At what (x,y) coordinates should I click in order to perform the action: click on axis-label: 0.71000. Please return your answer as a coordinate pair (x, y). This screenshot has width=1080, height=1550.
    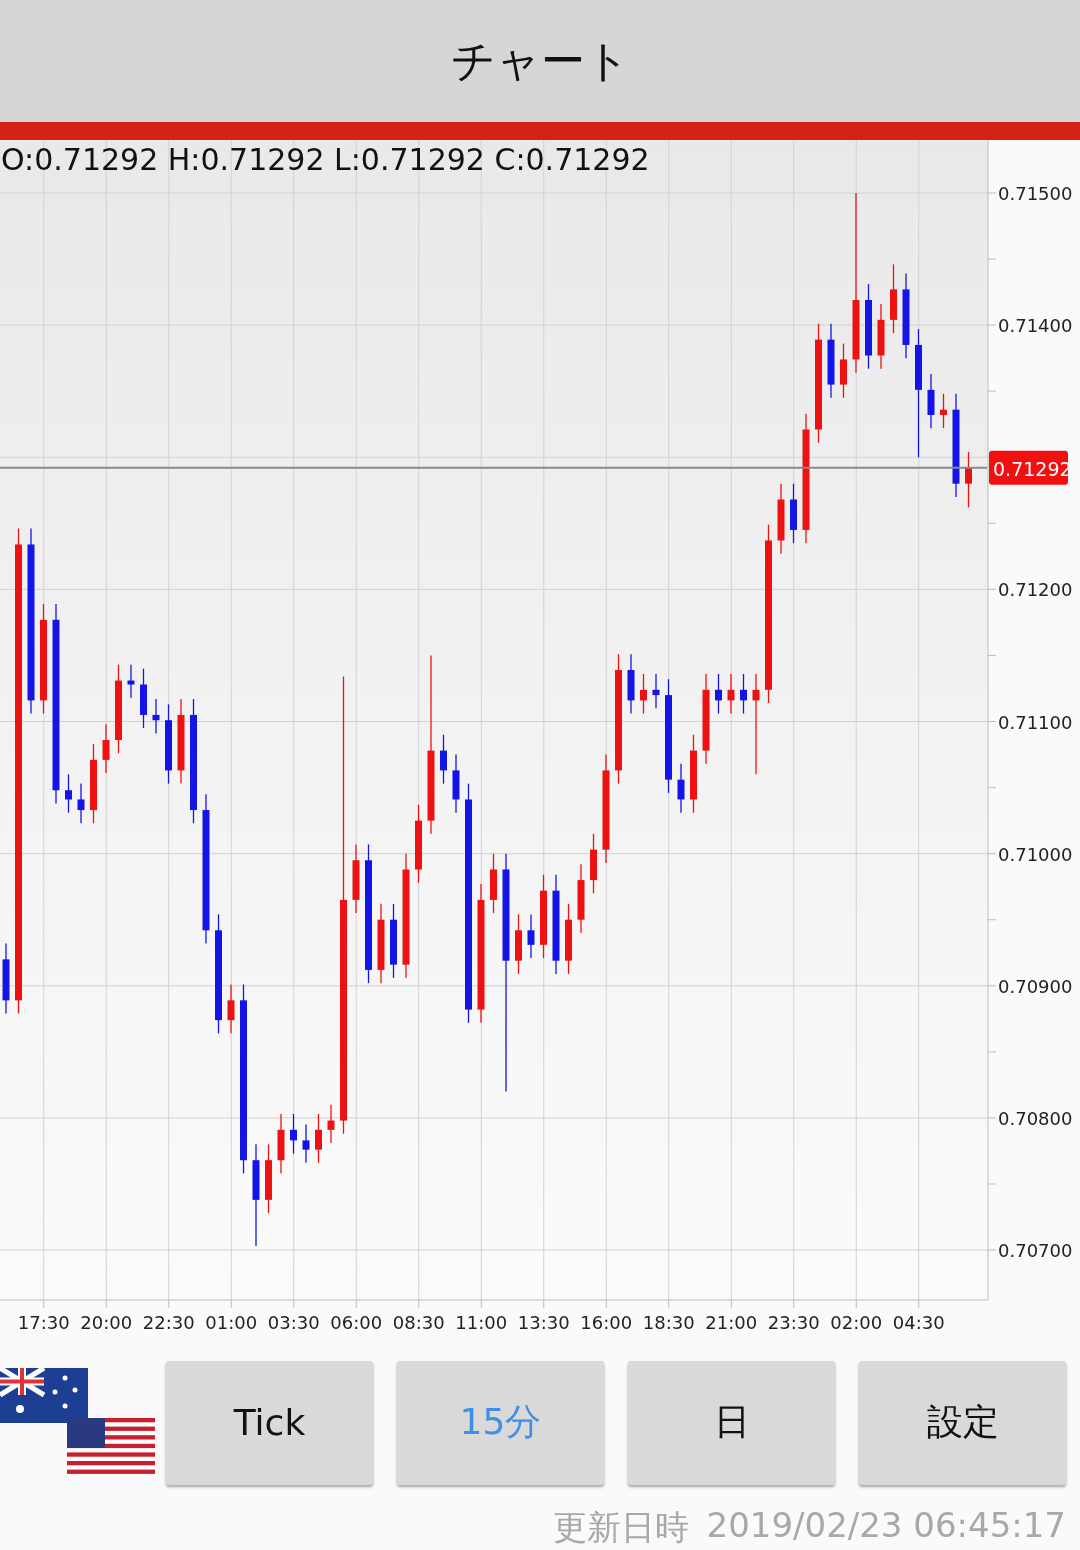
    Looking at the image, I should click on (1035, 854).